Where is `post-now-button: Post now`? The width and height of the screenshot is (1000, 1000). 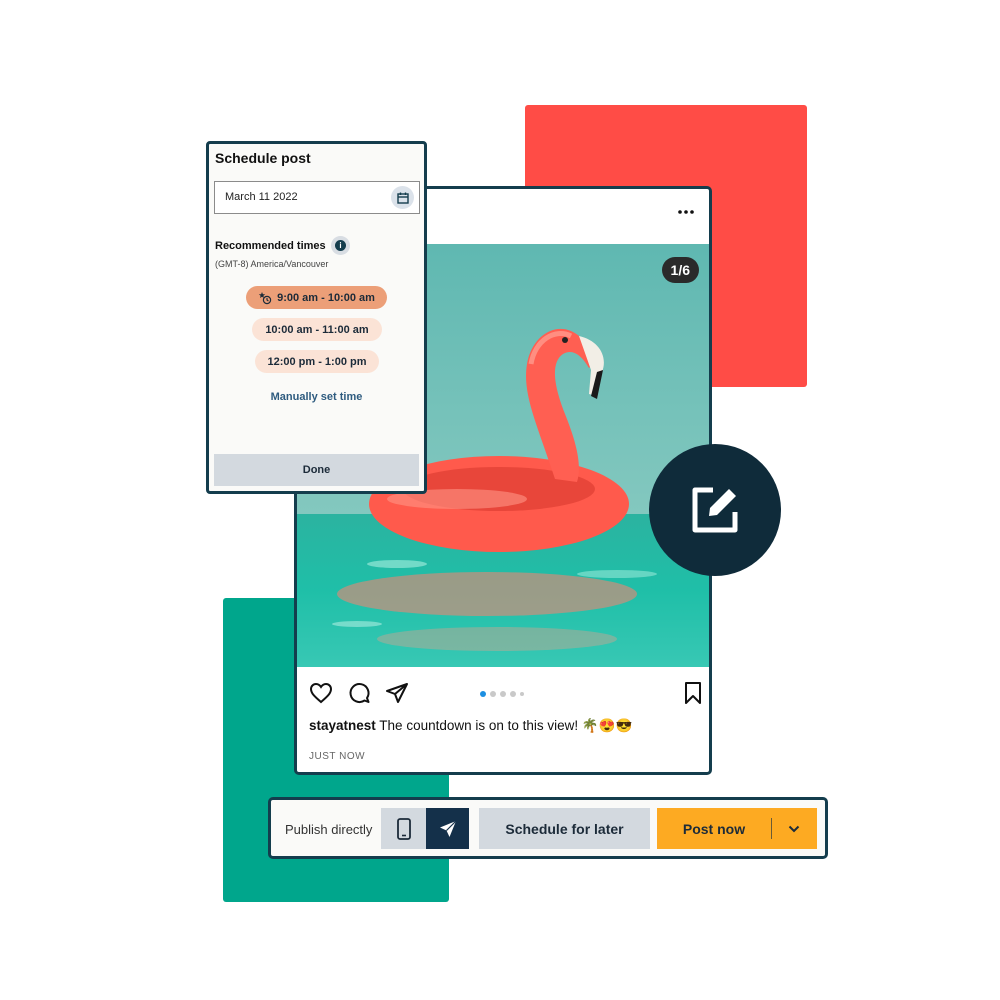 post-now-button: Post now is located at coordinates (737, 828).